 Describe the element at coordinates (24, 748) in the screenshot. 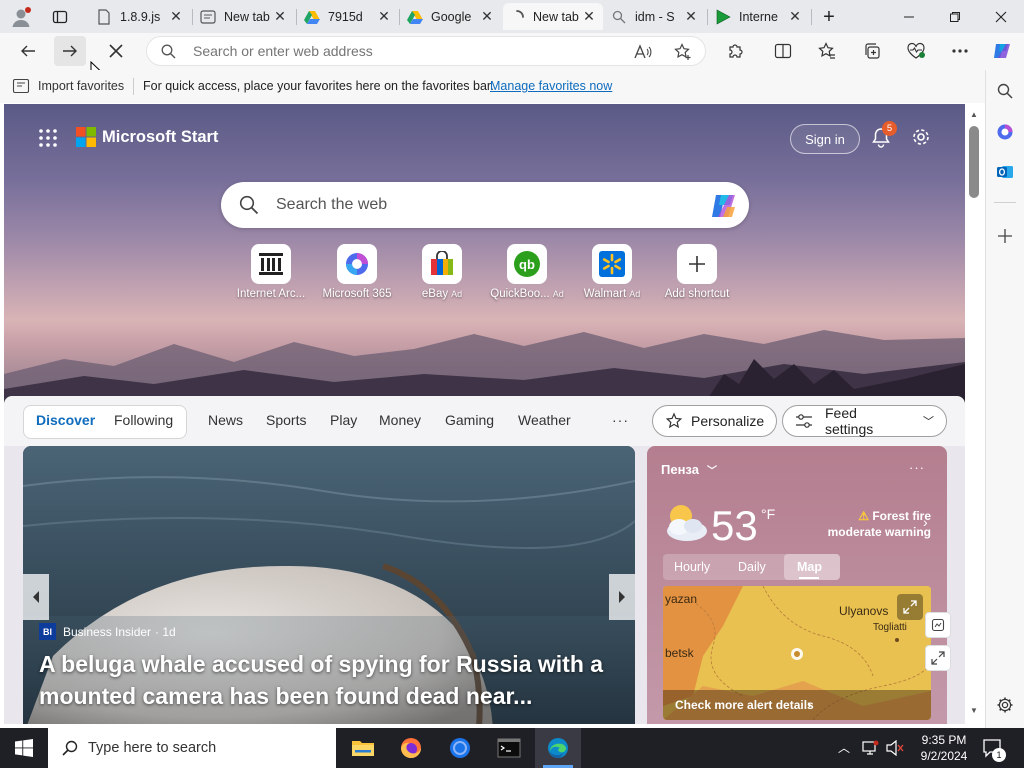

I see `start-button` at that location.